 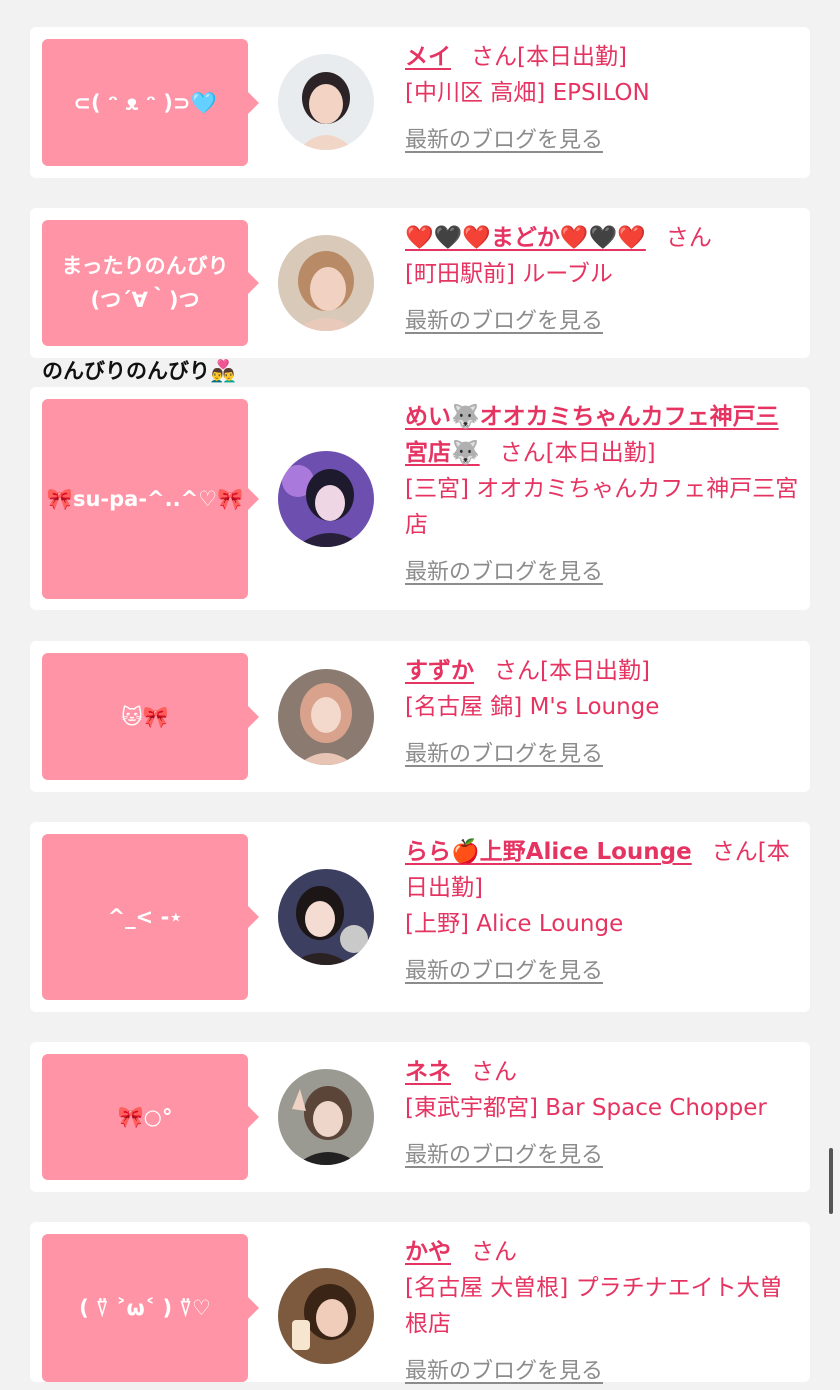 I want to click on message-bubble: ^_< -⋆, so click(x=150, y=917).